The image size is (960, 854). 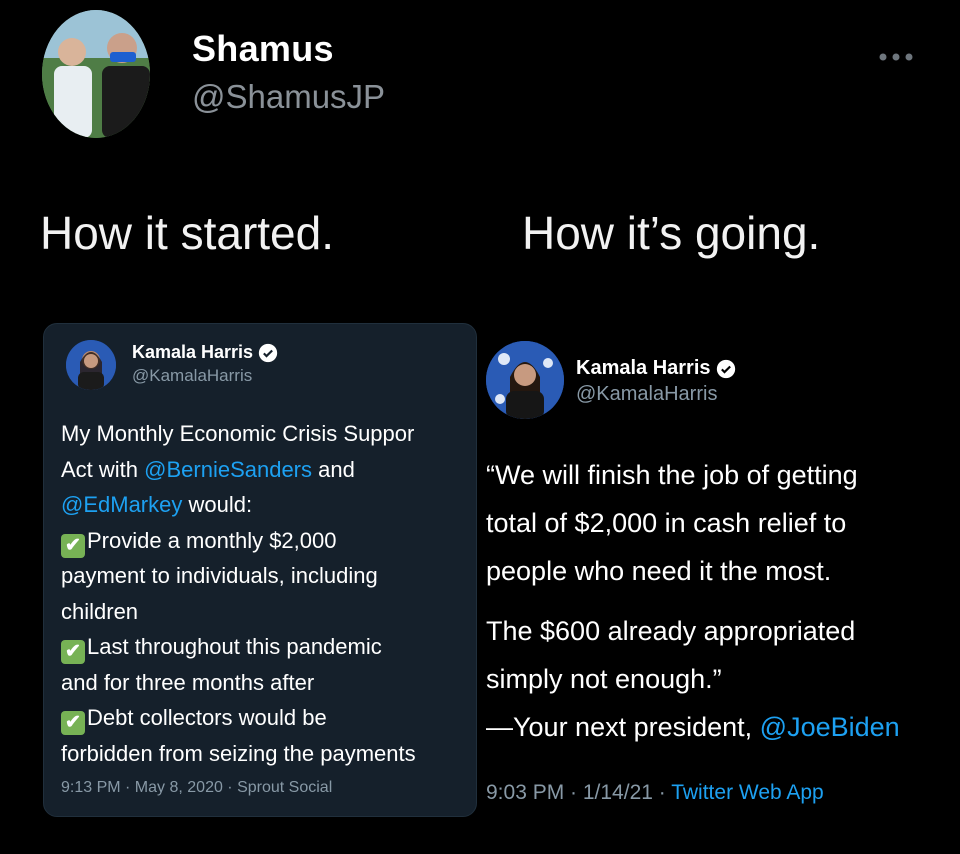 I want to click on tweet-line: Act with @BernieSanders and, so click(x=238, y=470).